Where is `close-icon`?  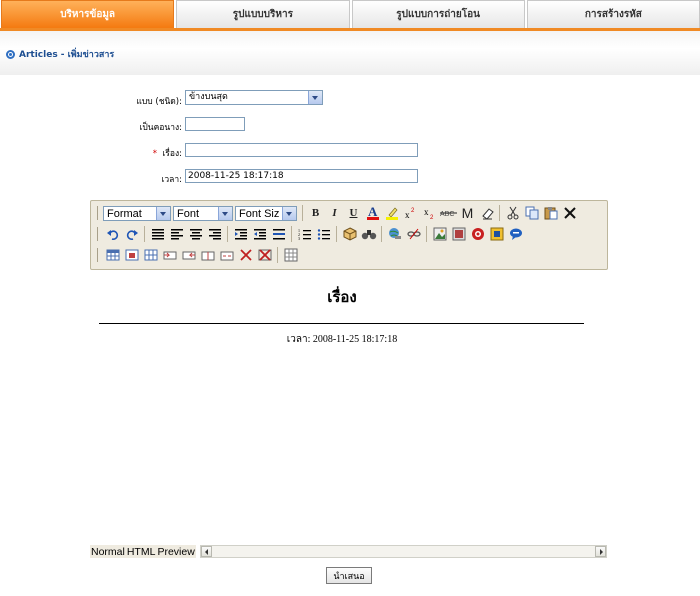
close-icon is located at coordinates (569, 213).